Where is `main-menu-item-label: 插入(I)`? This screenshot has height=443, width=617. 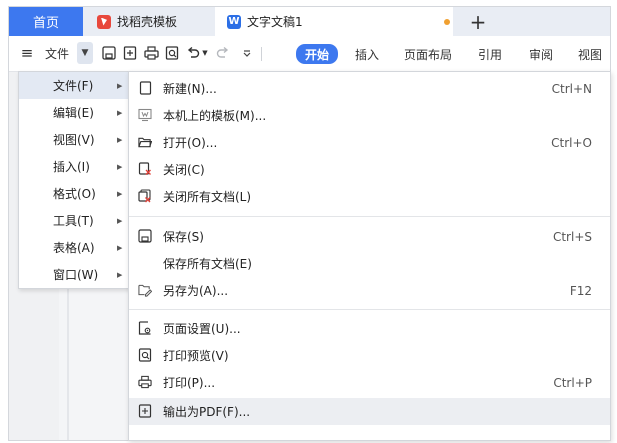
main-menu-item-label: 插入(I) is located at coordinates (71, 167).